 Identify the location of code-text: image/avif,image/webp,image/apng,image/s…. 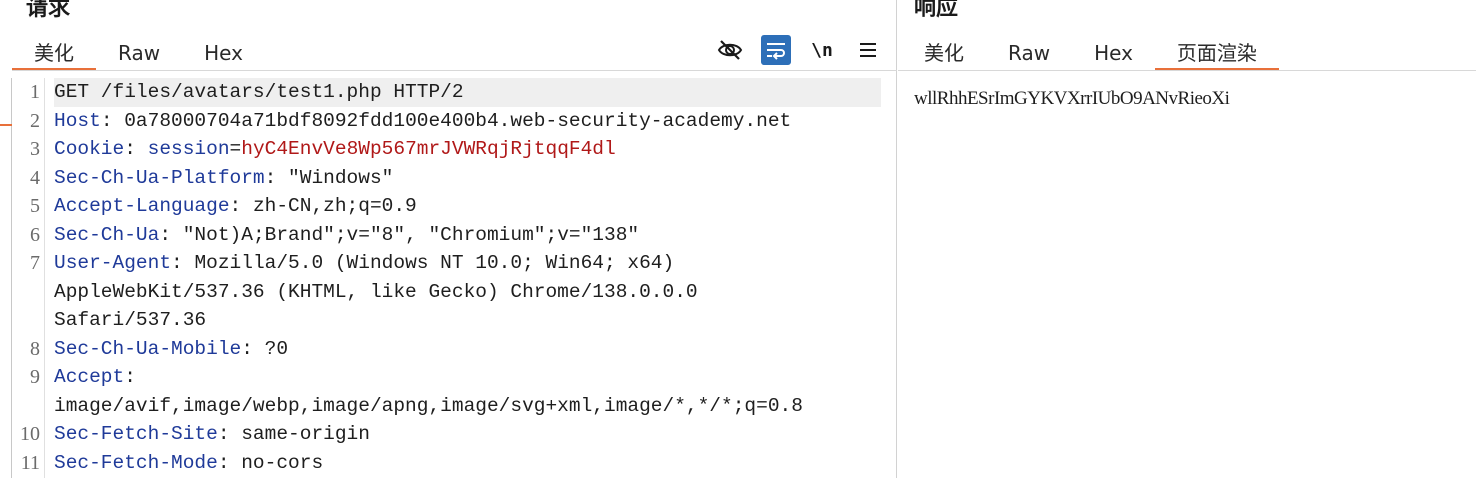
(467, 406).